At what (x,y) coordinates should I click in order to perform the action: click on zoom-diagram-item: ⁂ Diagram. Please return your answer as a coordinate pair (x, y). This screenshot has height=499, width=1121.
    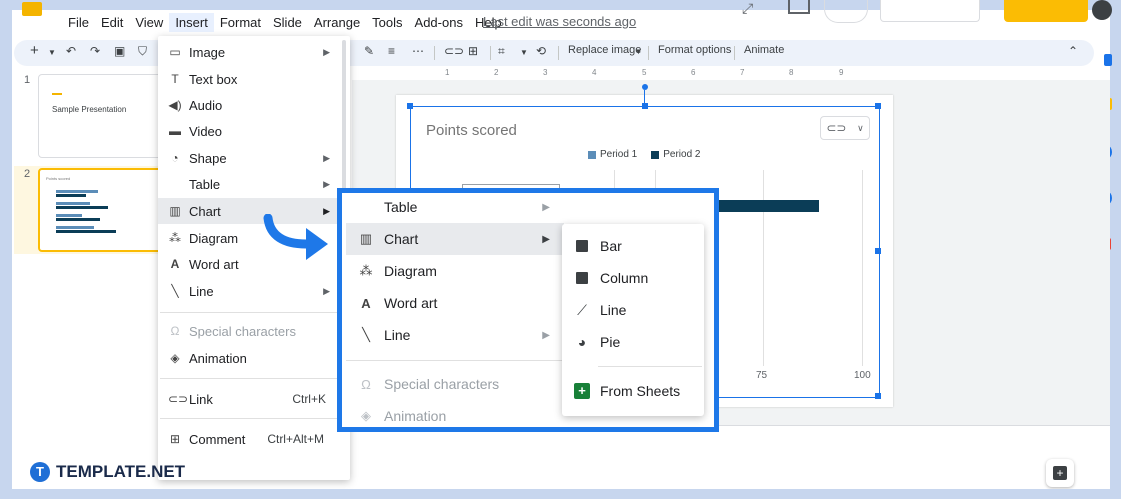
    Looking at the image, I should click on (455, 271).